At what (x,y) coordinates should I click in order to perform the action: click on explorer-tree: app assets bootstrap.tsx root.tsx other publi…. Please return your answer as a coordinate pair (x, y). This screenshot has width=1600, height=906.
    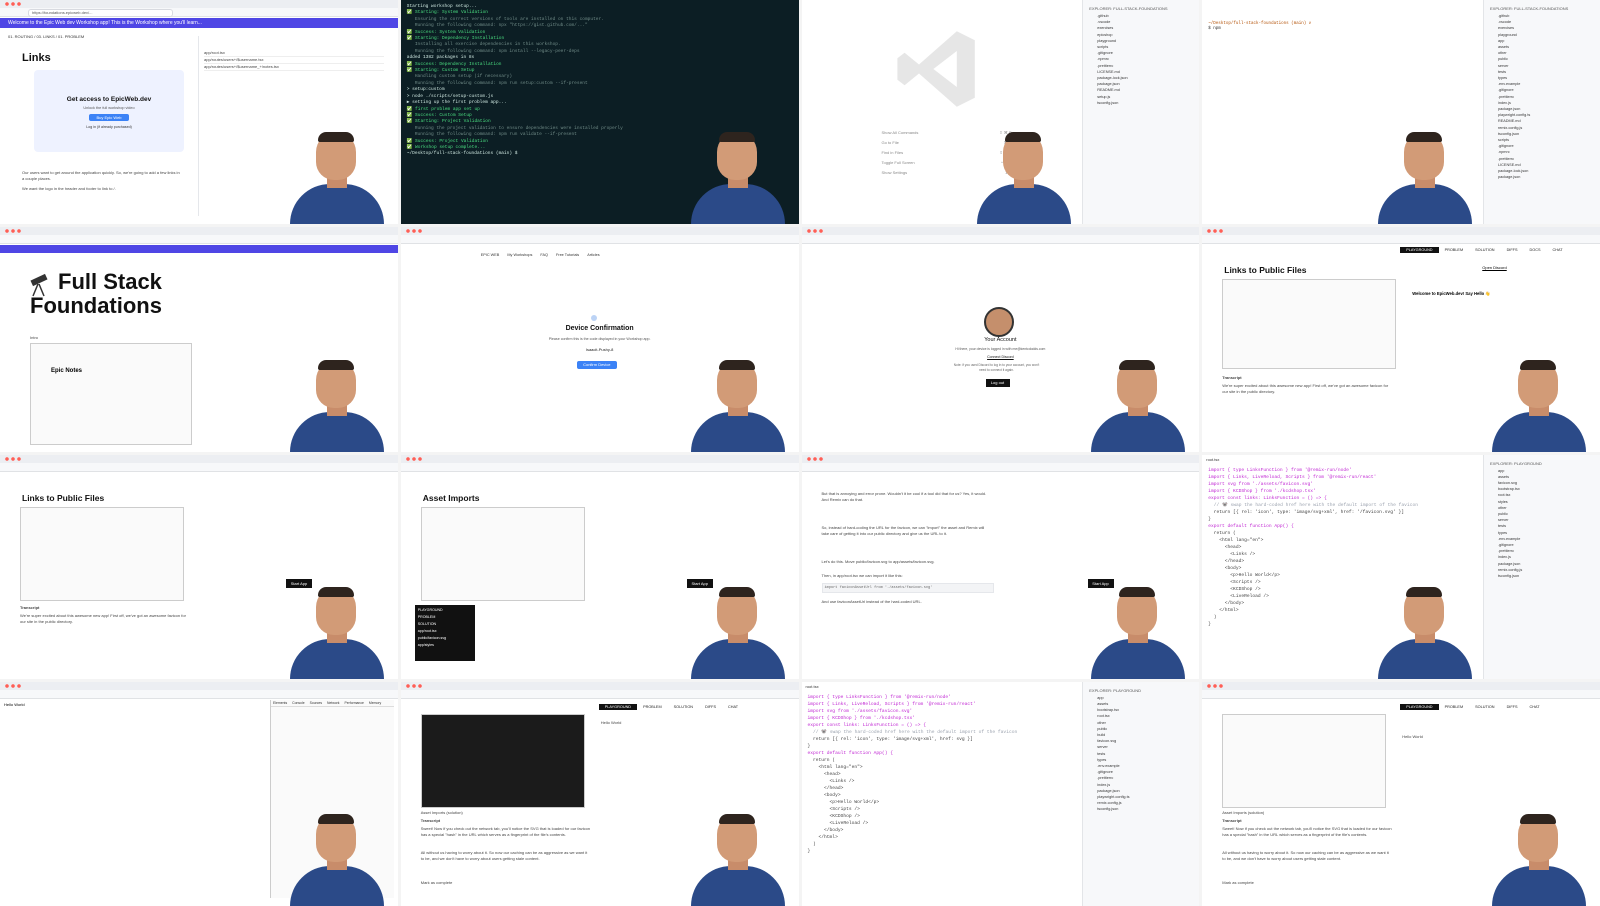
    Looking at the image, I should click on (1141, 754).